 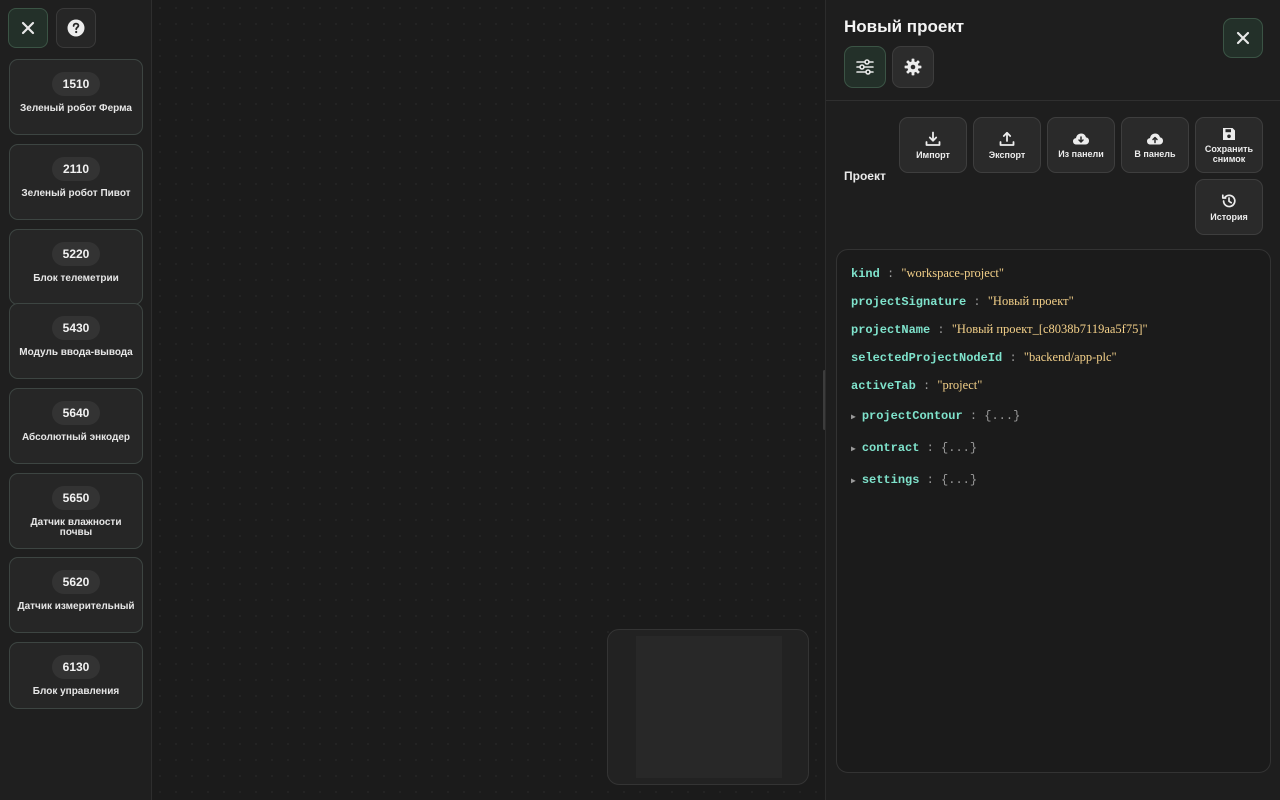 What do you see at coordinates (1229, 216) in the screenshot?
I see `history-label: История` at bounding box center [1229, 216].